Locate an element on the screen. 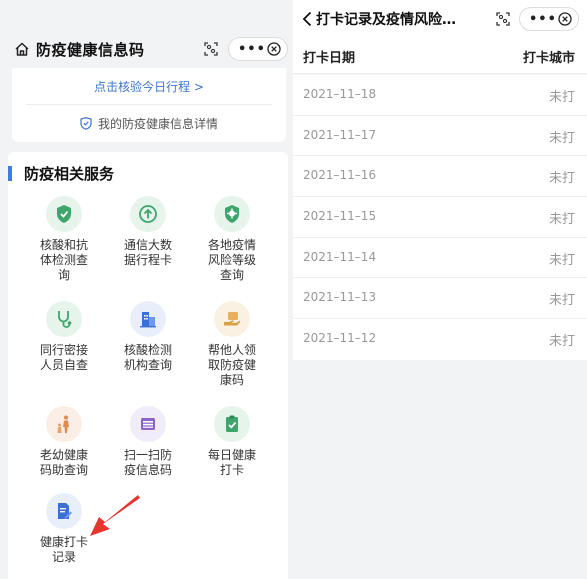 The height and width of the screenshot is (579, 587). home-icon is located at coordinates (22, 49).